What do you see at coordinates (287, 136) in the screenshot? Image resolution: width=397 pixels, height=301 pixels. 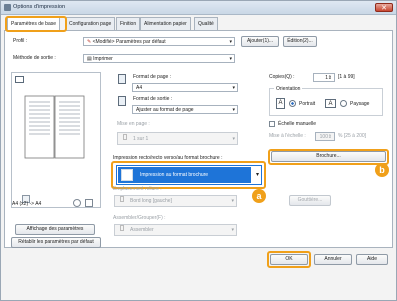 I see `scale-label: Mise à l'échelle :` at bounding box center [287, 136].